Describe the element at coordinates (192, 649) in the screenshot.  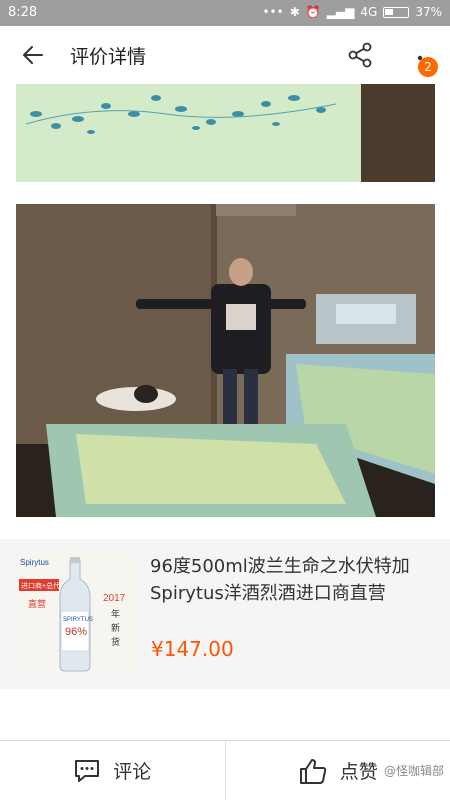
I see `product-price: ¥147.00` at that location.